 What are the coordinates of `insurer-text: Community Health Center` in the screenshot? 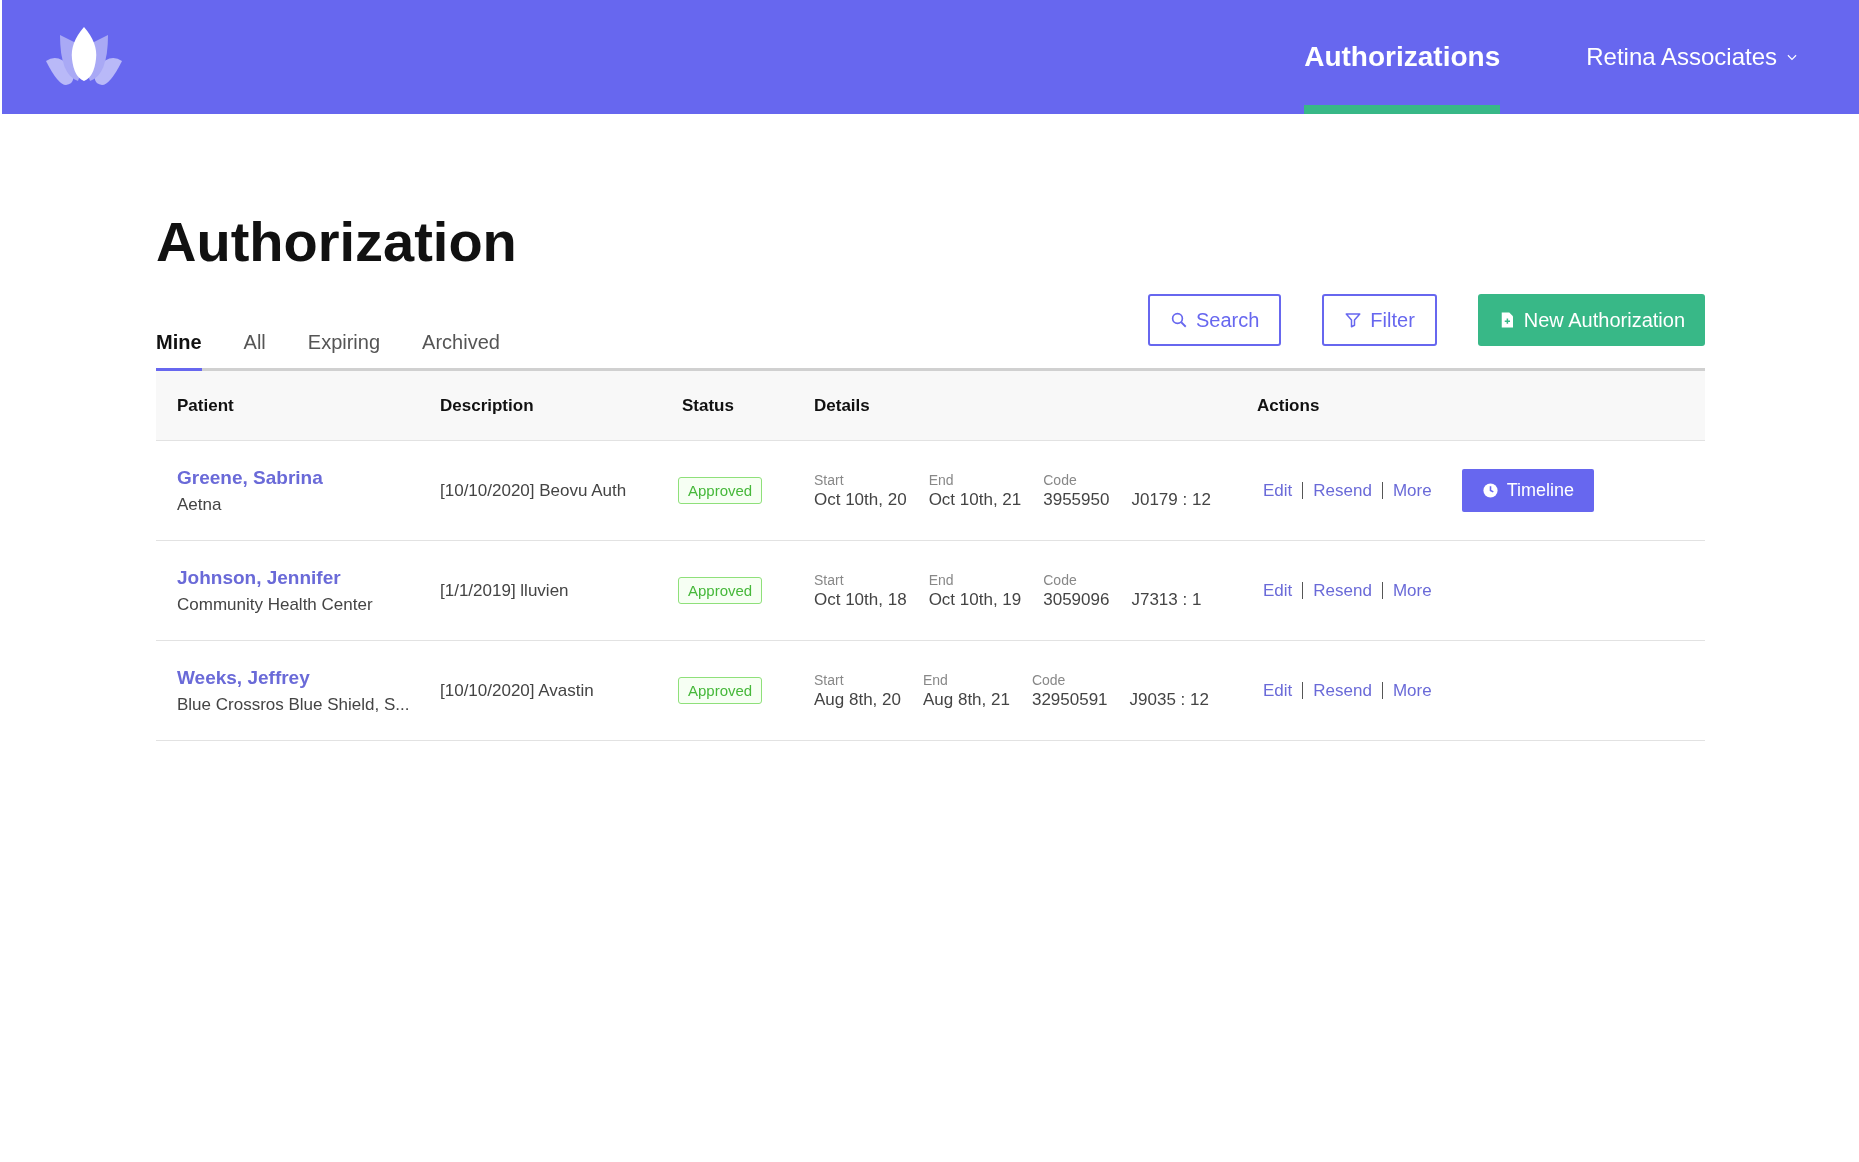 It's located at (275, 604).